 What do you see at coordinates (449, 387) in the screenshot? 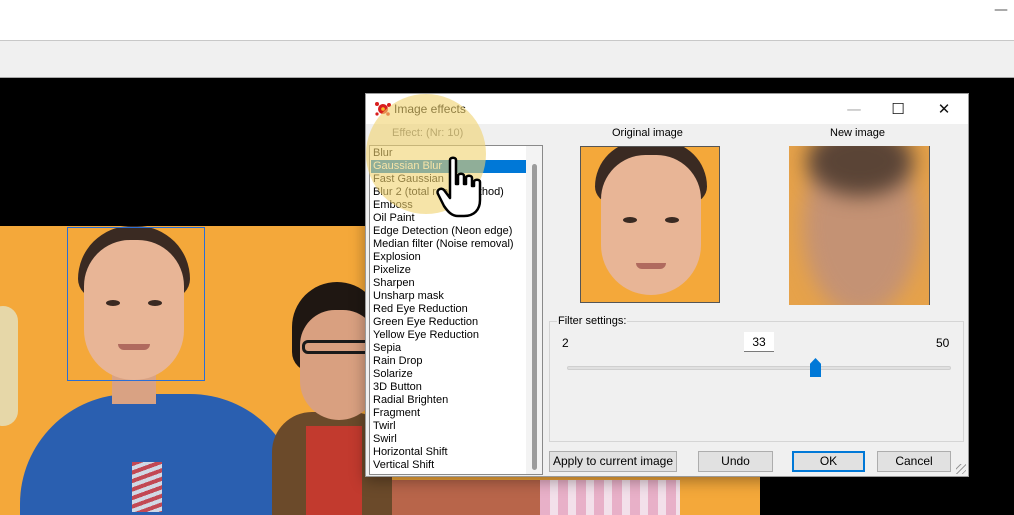
I see `effect-item: 3D Button` at bounding box center [449, 387].